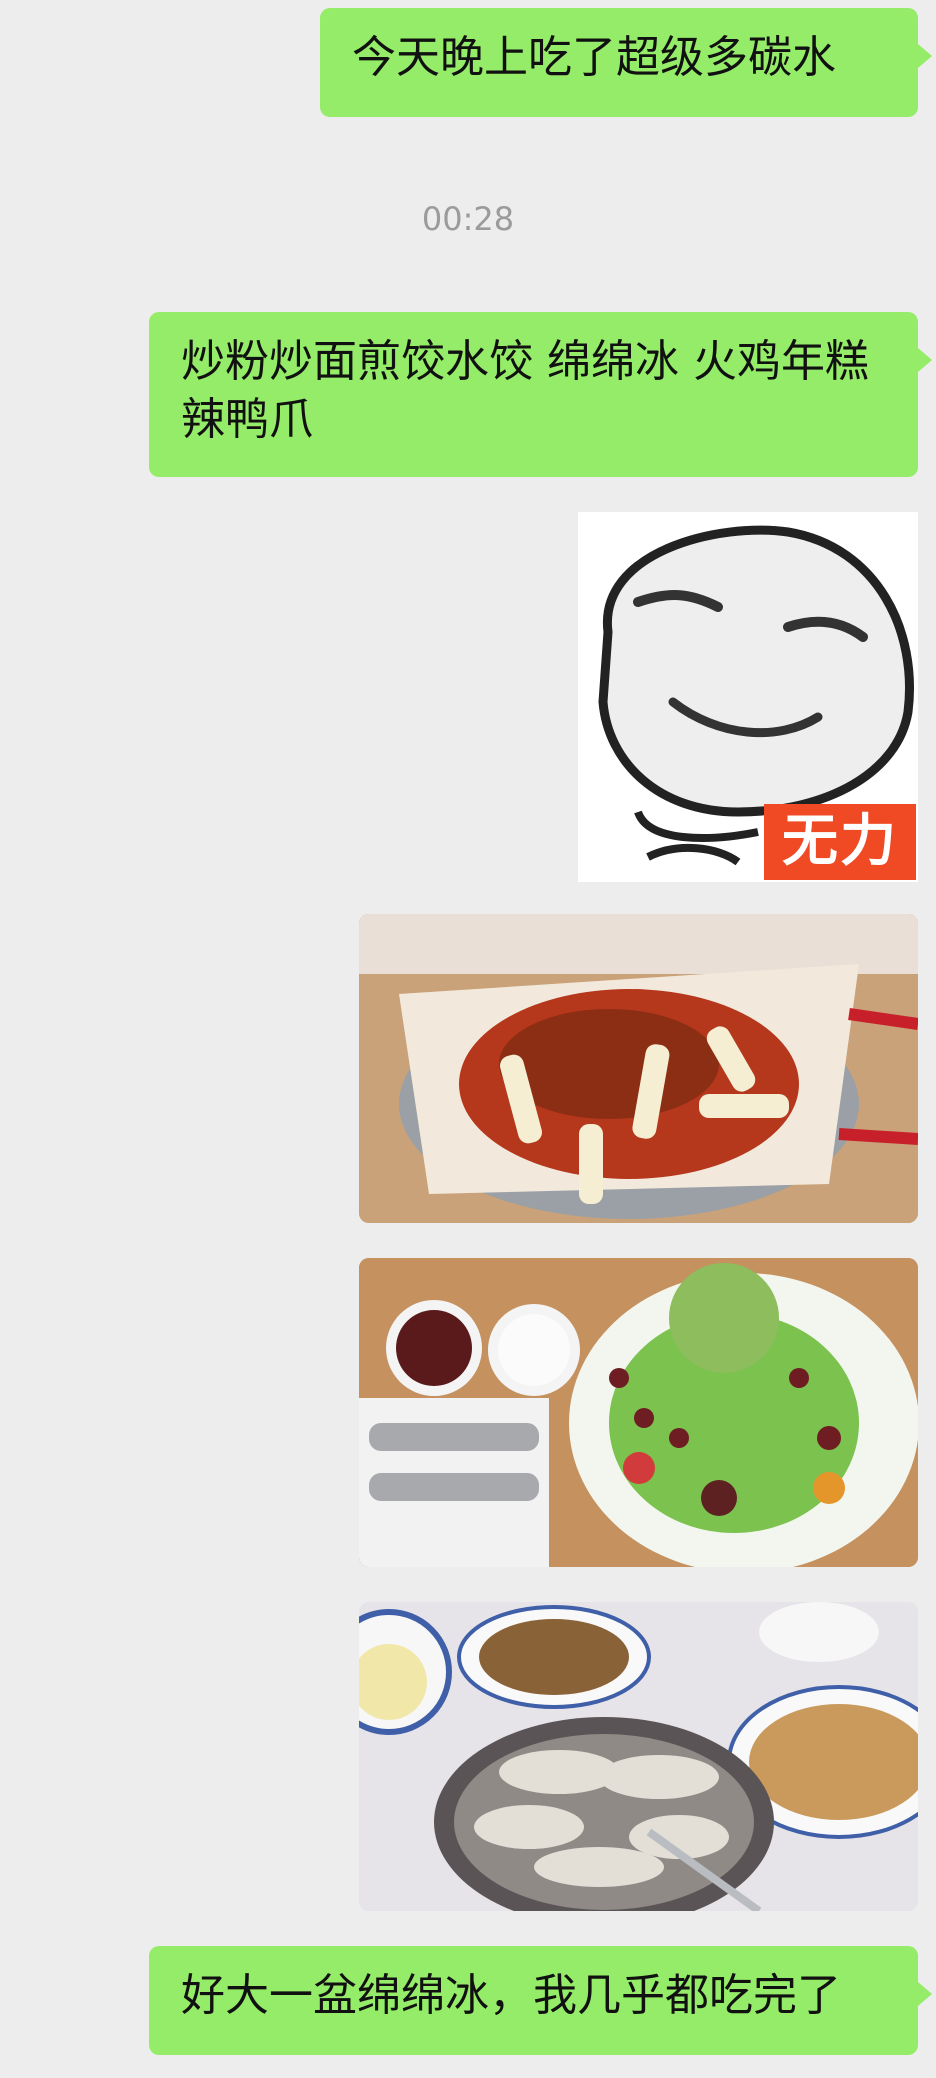 The width and height of the screenshot is (936, 2078). Describe the element at coordinates (594, 57) in the screenshot. I see `message-text: 今天晚上吃了超级多碳水` at that location.